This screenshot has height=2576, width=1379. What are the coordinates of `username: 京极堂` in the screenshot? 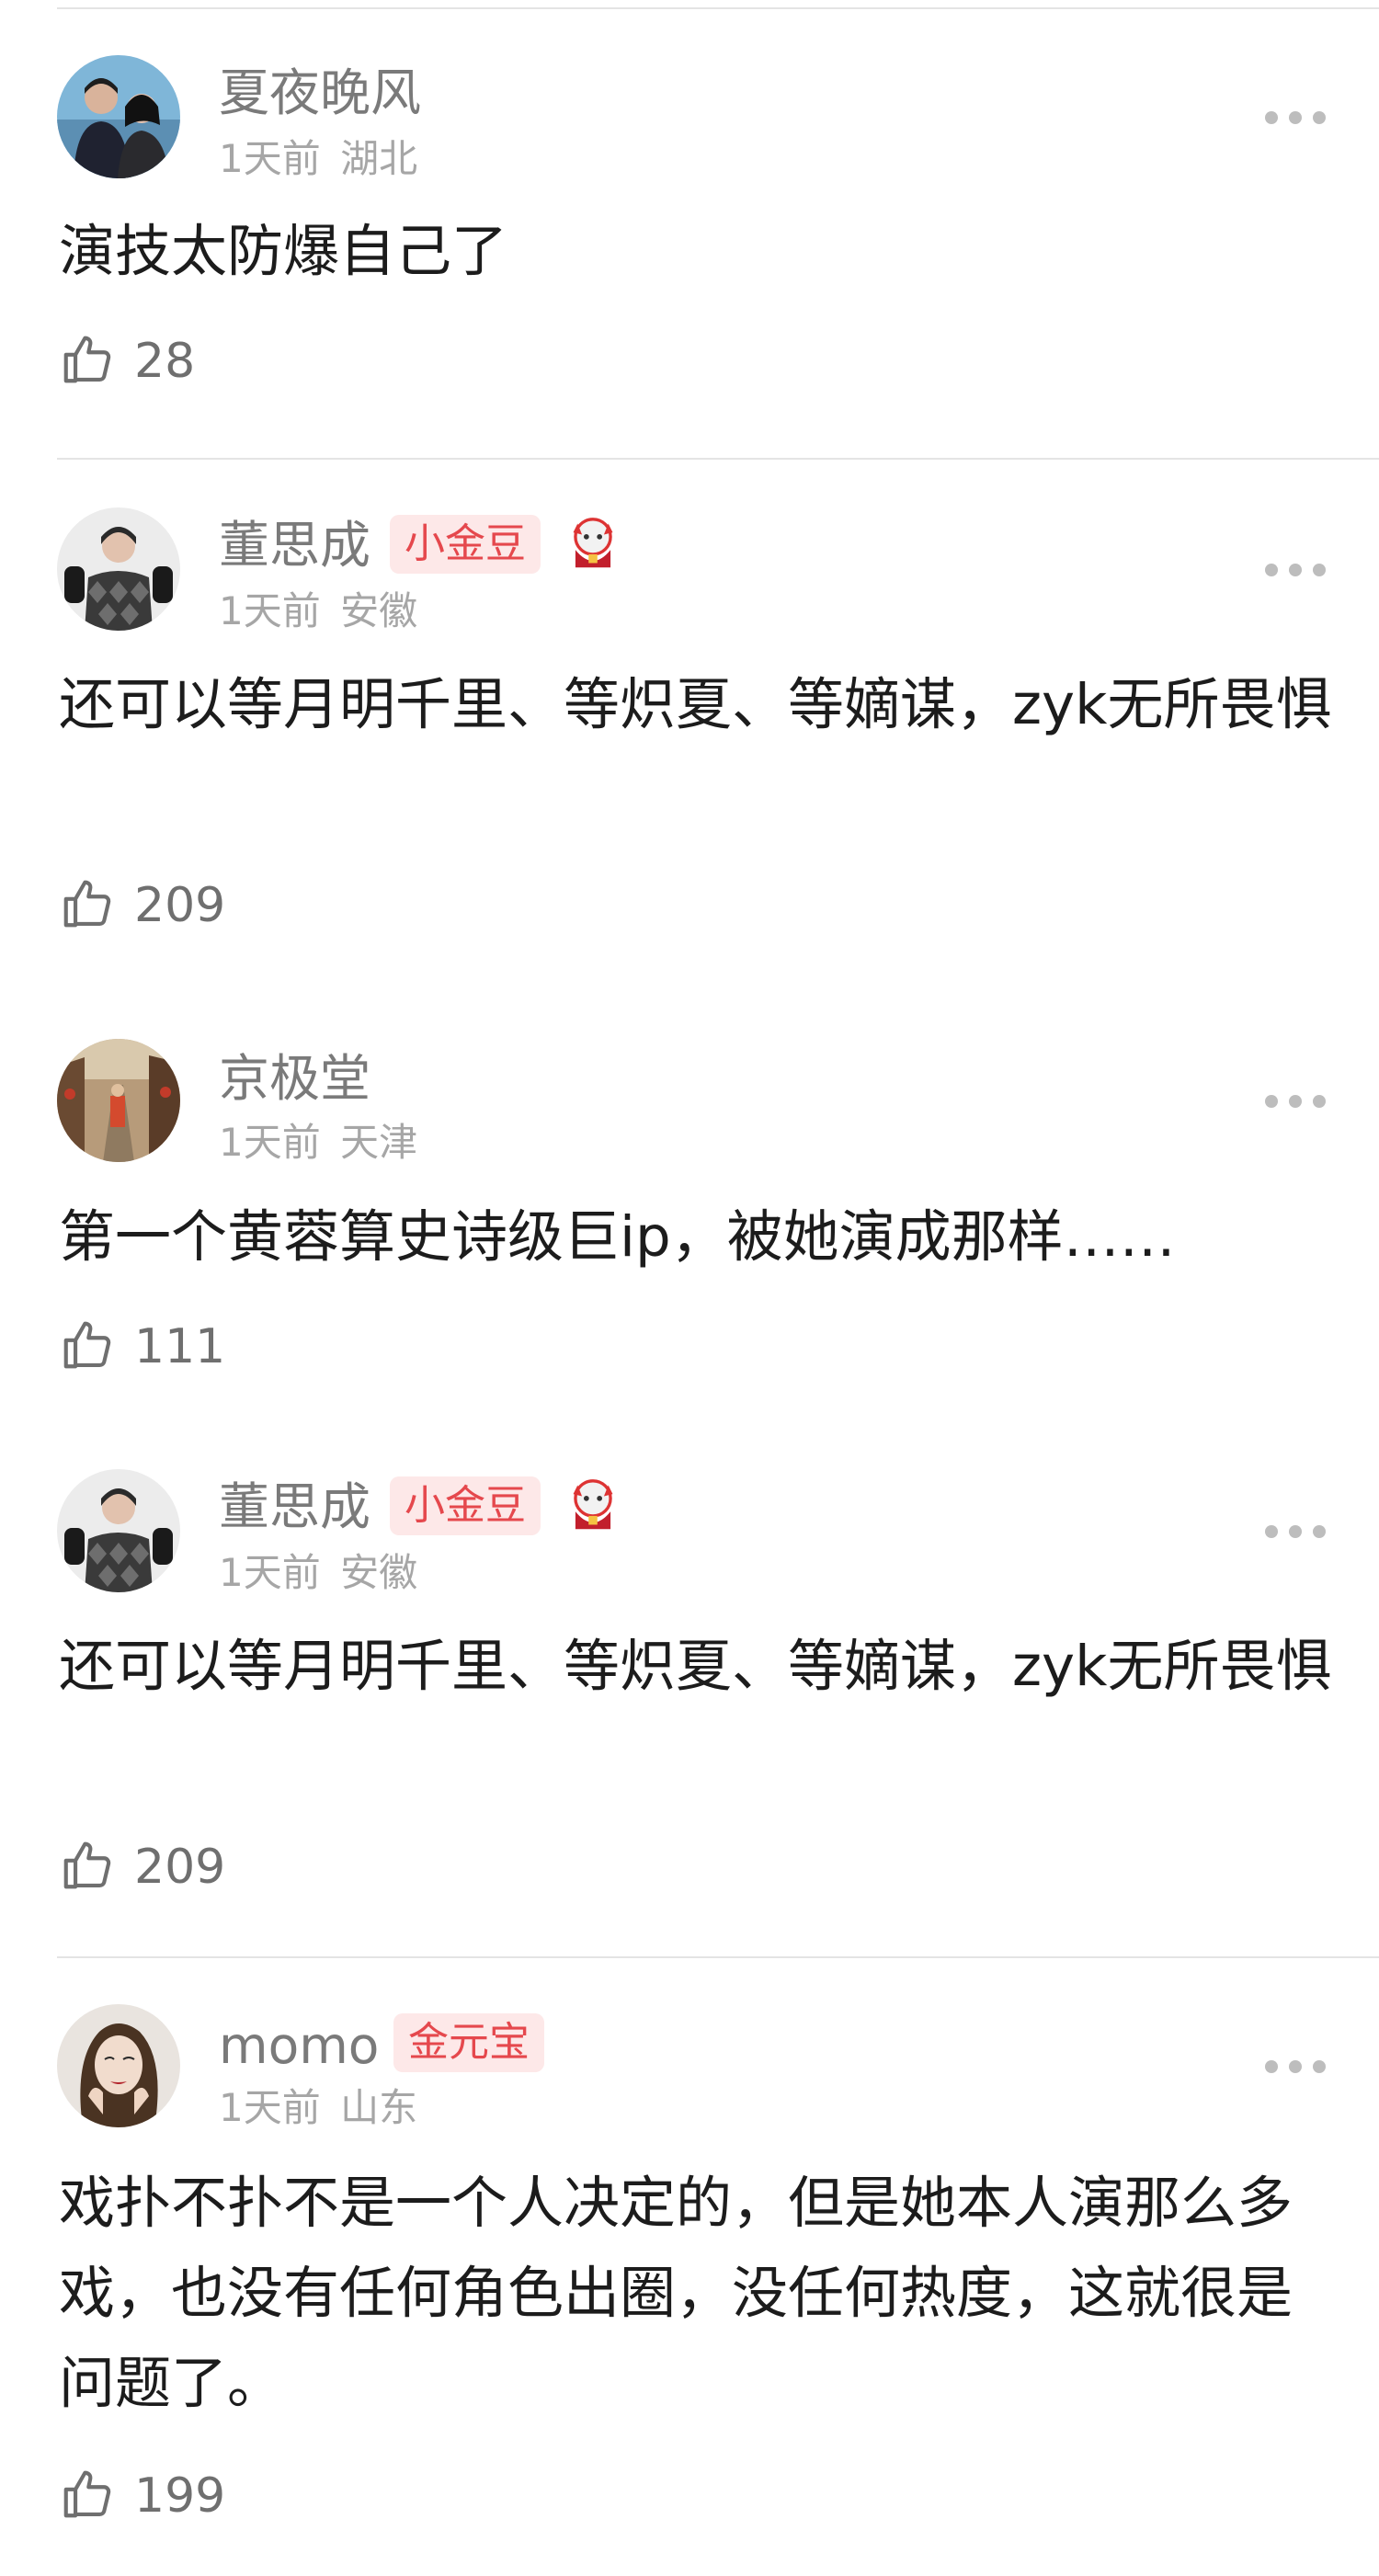 It's located at (295, 1078).